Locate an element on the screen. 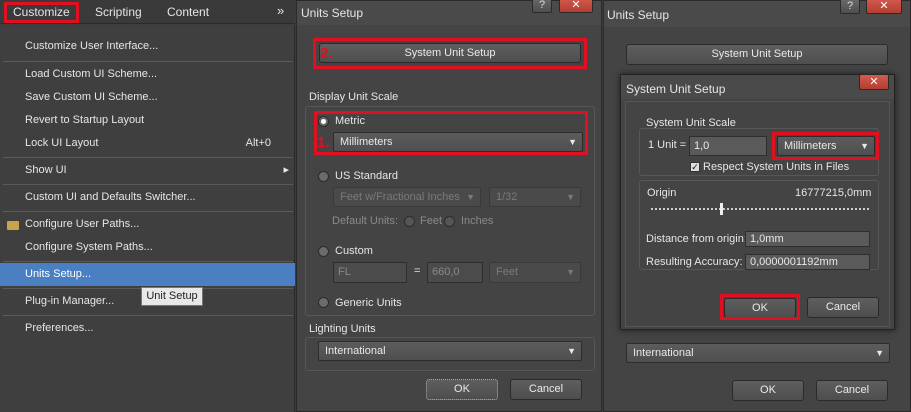 This screenshot has width=911, height=412. step-2-label: 2. is located at coordinates (326, 53).